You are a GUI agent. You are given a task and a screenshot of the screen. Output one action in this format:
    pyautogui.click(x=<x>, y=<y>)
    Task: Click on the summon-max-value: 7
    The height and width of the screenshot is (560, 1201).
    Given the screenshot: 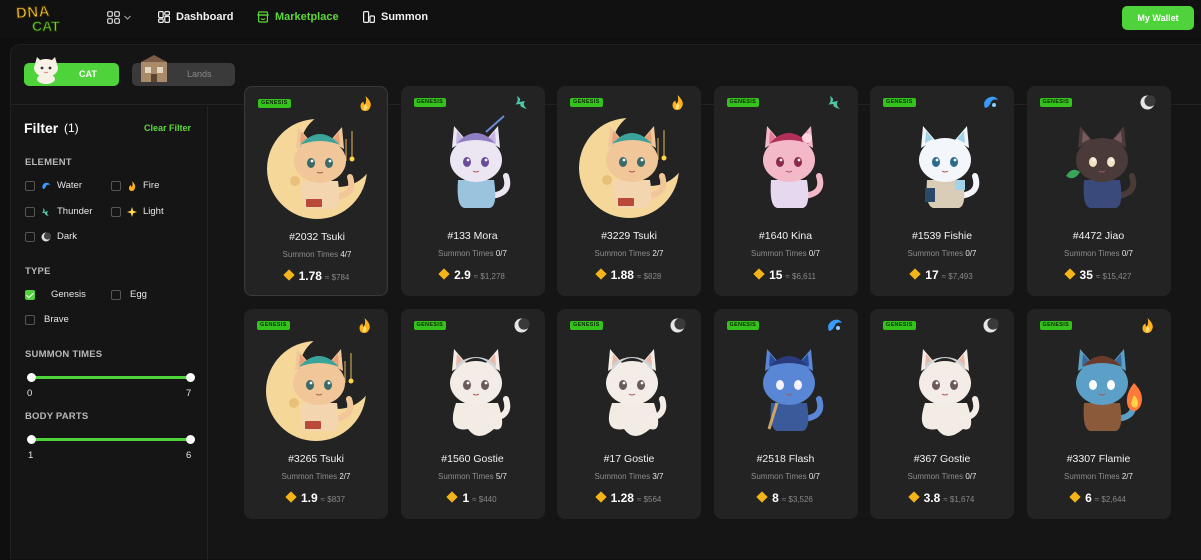 What is the action you would take?
    pyautogui.click(x=189, y=393)
    